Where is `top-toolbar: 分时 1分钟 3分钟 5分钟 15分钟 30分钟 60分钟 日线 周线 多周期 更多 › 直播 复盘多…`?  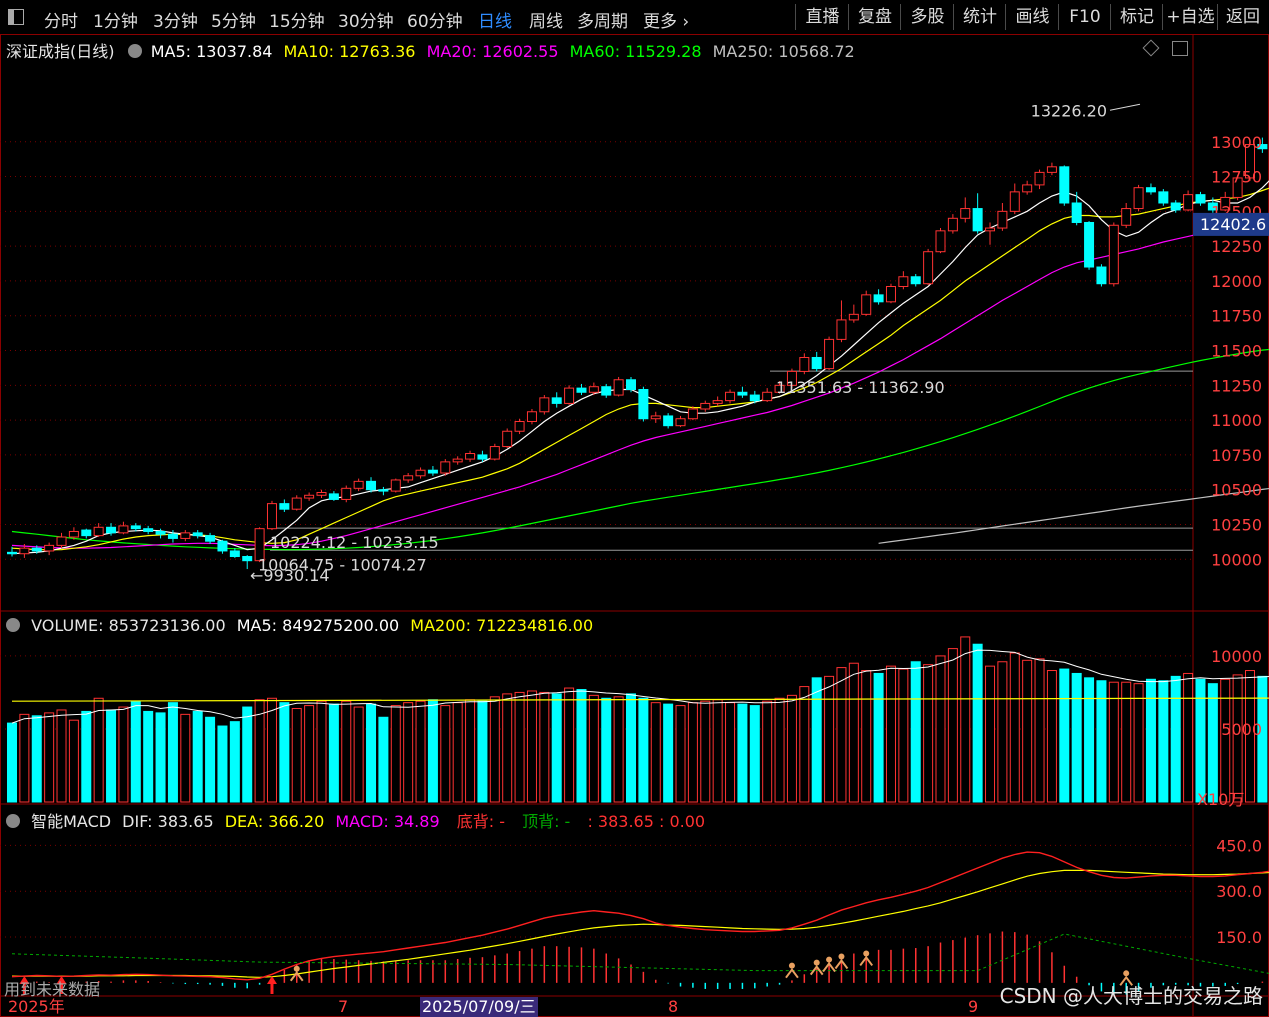
top-toolbar: 分时 1分钟 3分钟 5分钟 15分钟 30分钟 60分钟 日线 周线 多周期 更多 › 直播 复盘多… is located at coordinates (634, 17).